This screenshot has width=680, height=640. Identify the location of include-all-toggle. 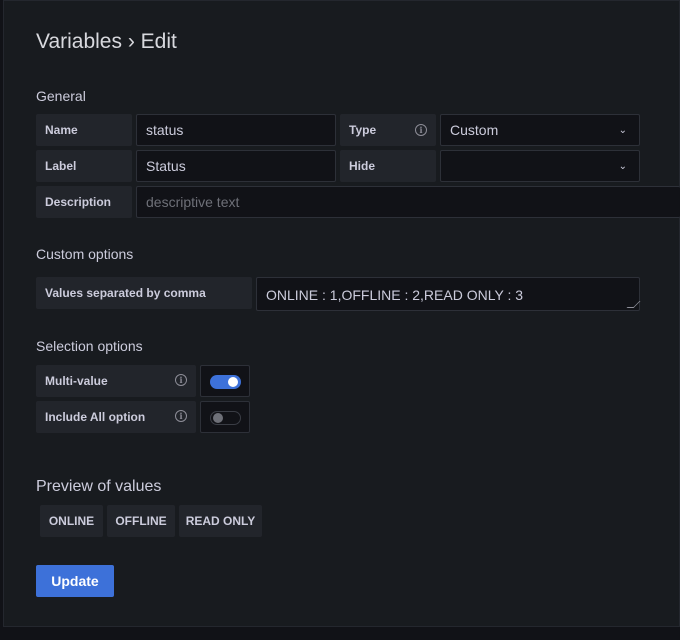
(225, 418).